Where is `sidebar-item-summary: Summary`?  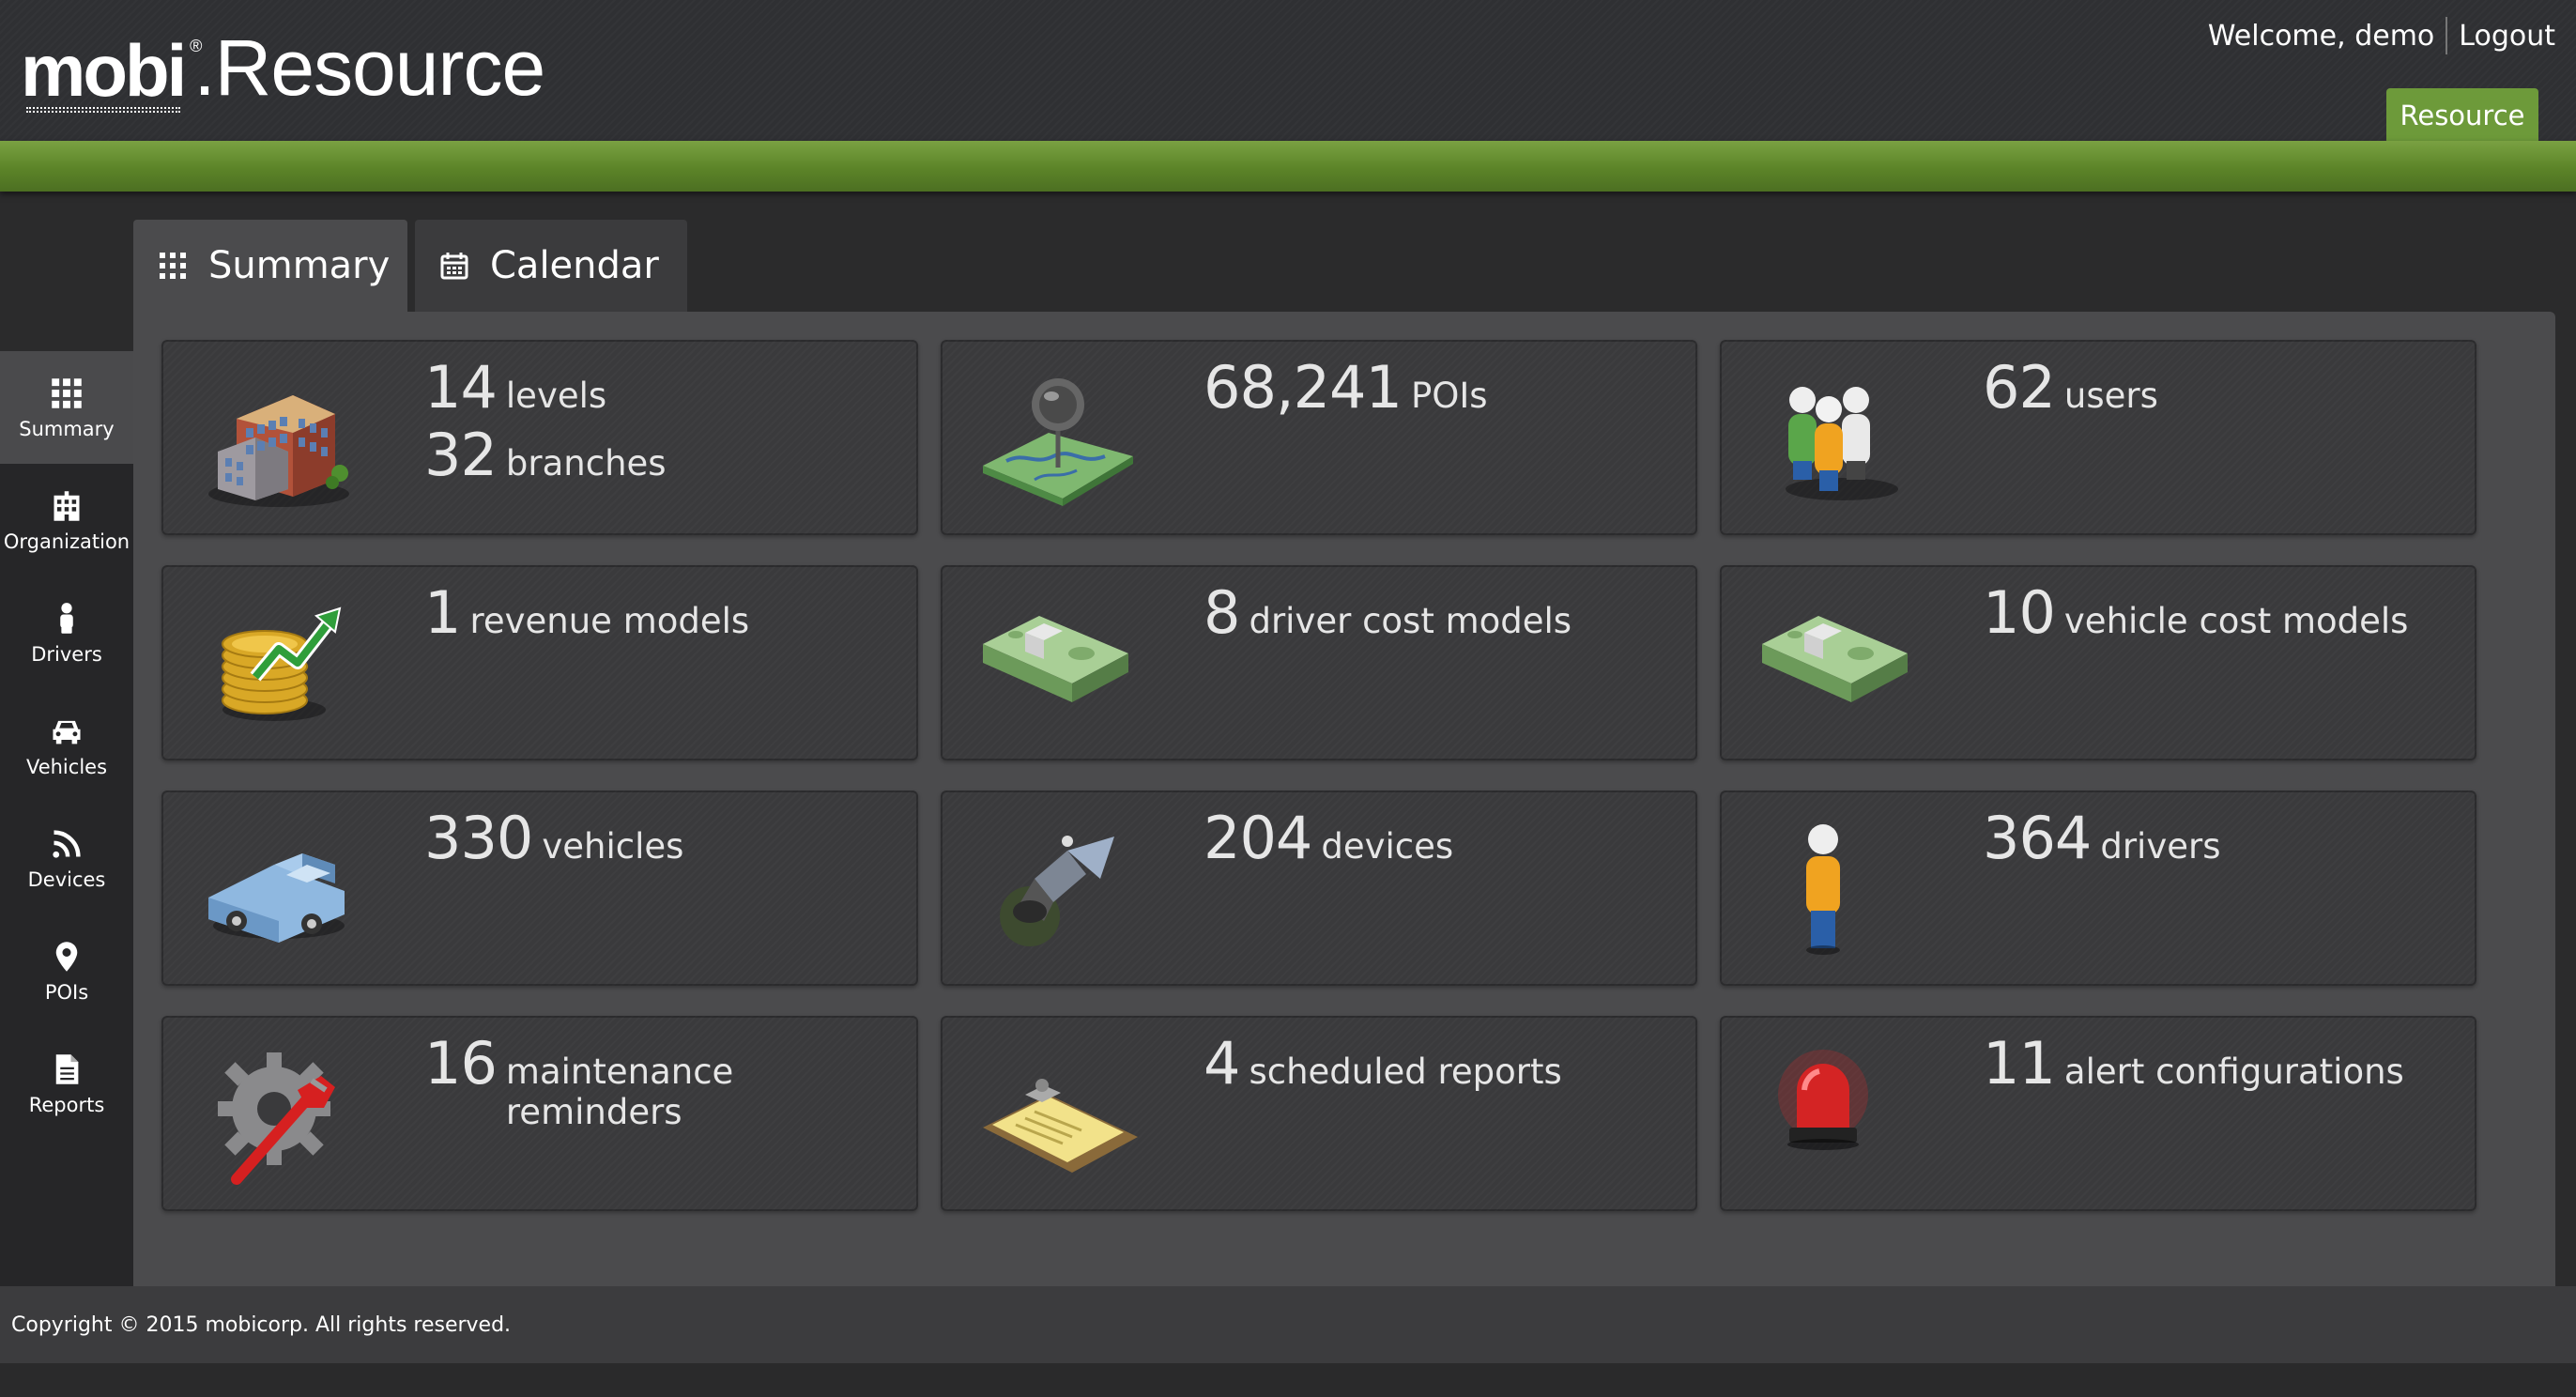
sidebar-item-summary: Summary is located at coordinates (67, 407).